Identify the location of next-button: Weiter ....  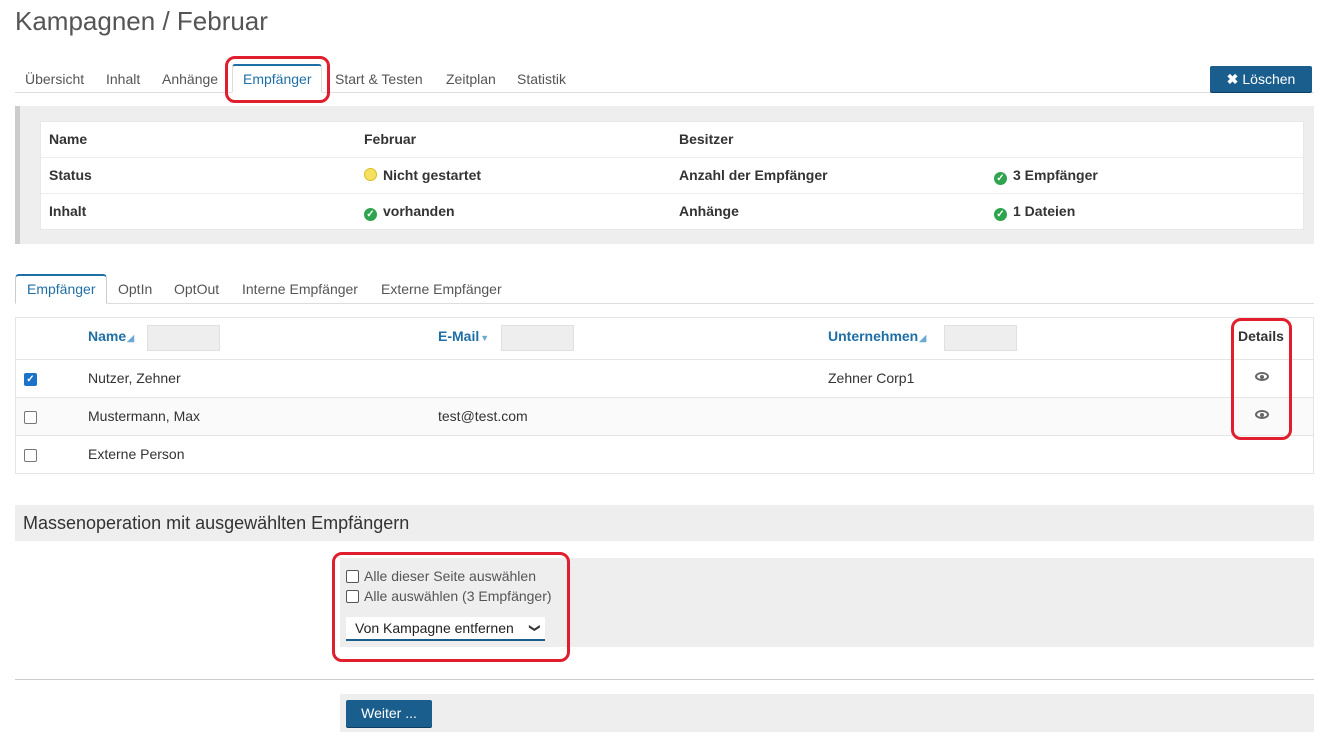
(389, 713).